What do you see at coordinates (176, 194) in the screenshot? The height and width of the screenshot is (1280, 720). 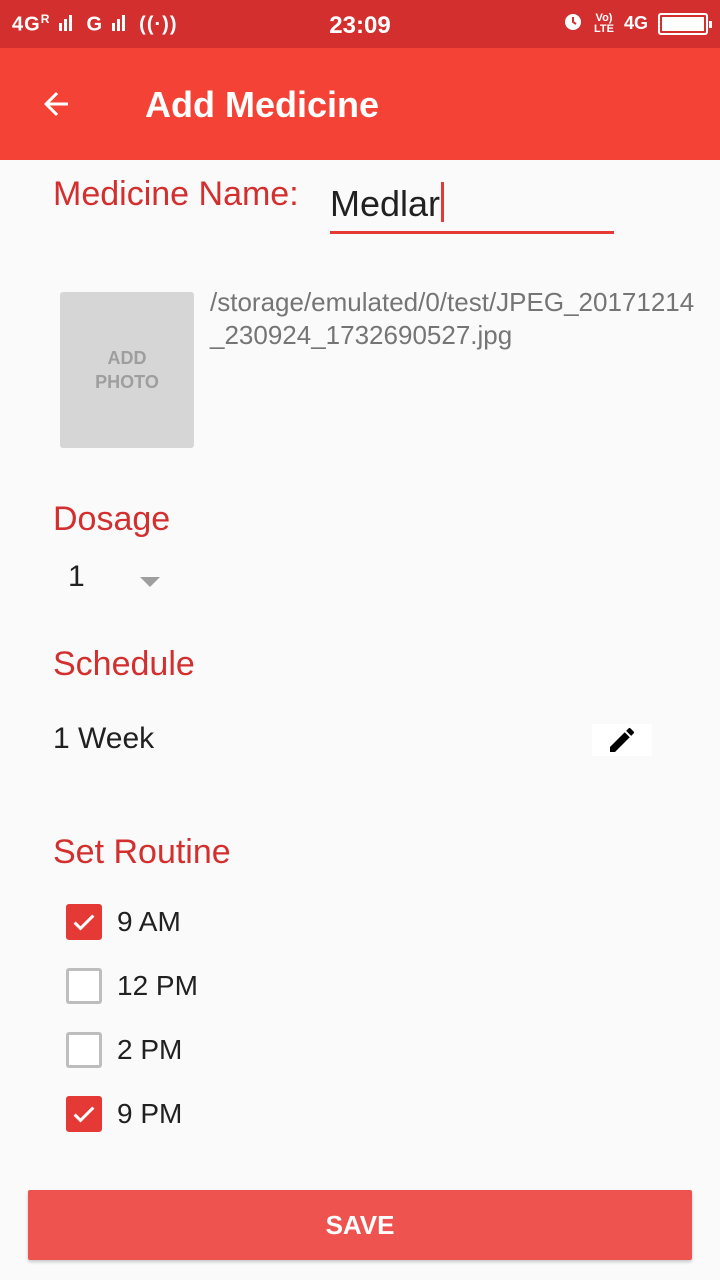 I see `medicine-name-label: Medicine Name:` at bounding box center [176, 194].